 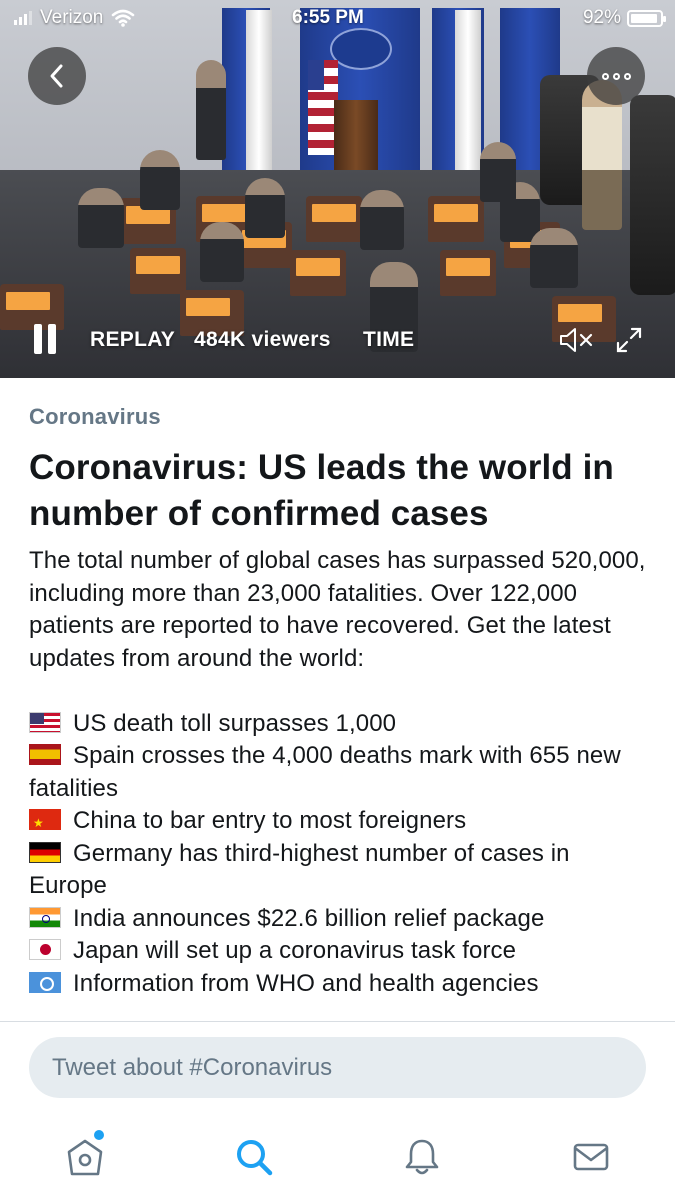 I want to click on divider, so click(x=337, y=1021).